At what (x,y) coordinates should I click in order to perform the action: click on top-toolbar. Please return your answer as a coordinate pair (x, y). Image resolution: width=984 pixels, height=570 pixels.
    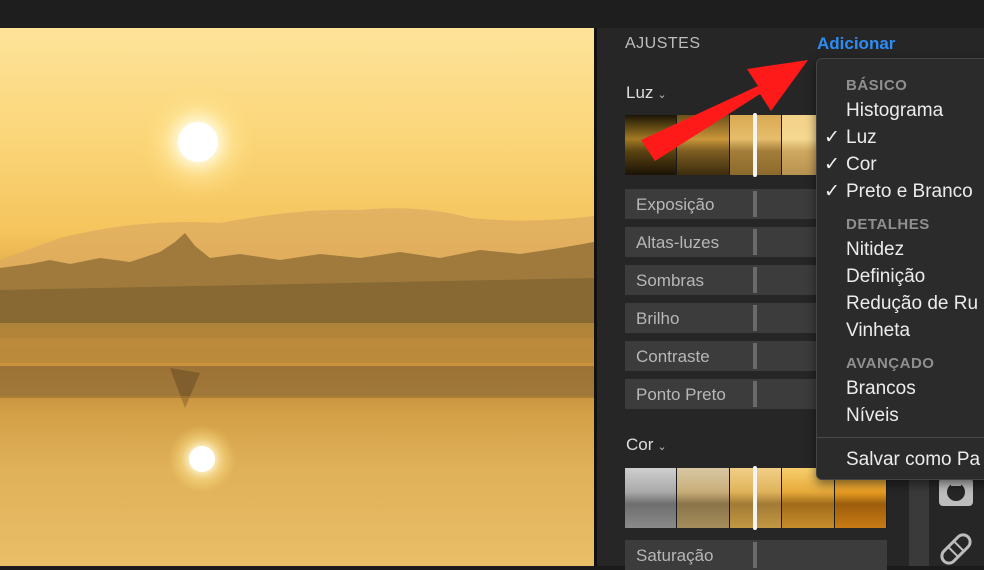
    Looking at the image, I should click on (492, 14).